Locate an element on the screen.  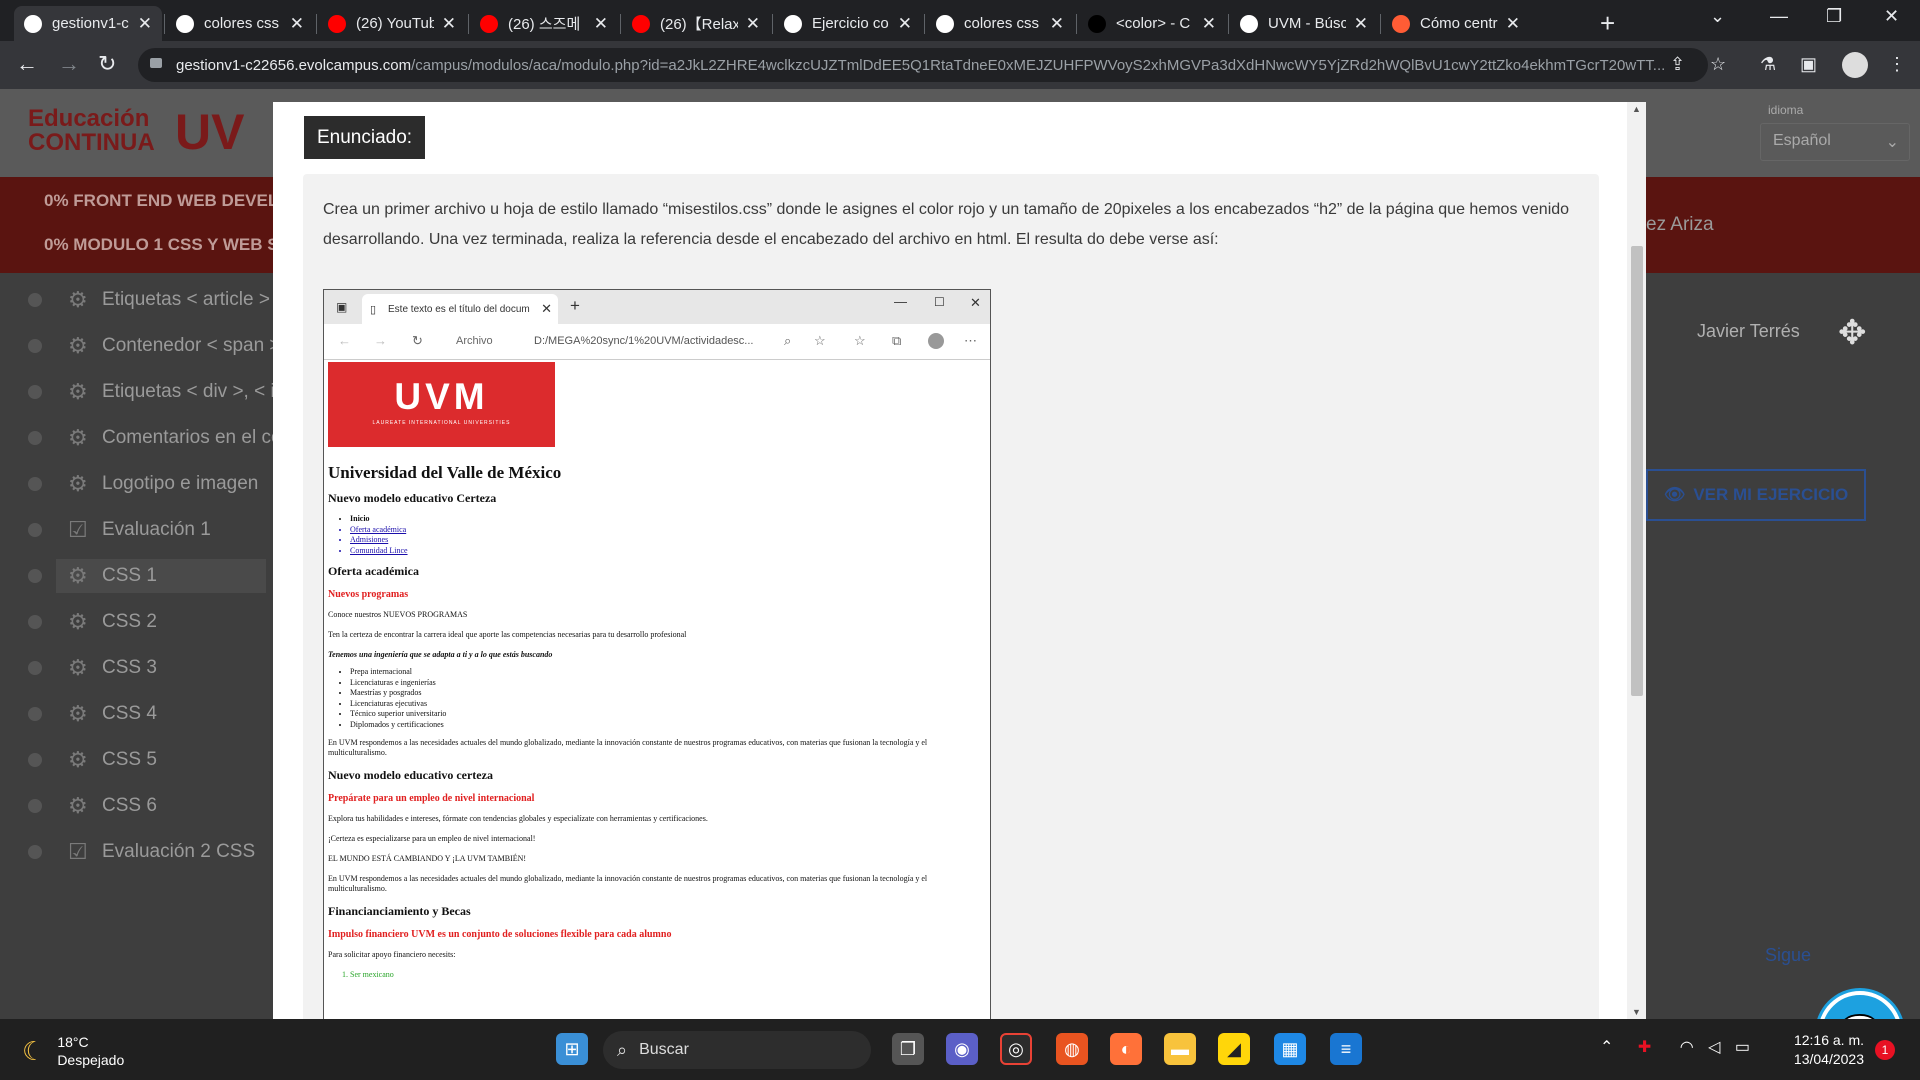
example-h2-fin: Financianciamiento y Becas is located at coordinates (399, 911).